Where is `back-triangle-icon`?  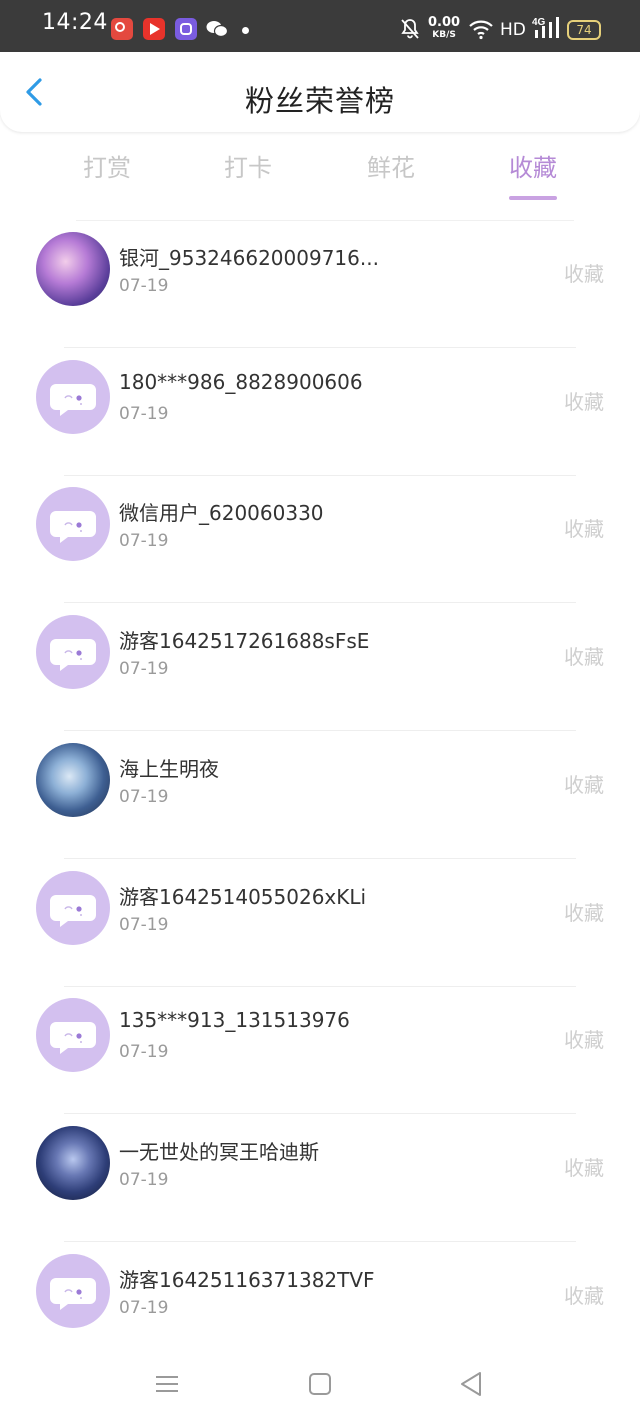 back-triangle-icon is located at coordinates (472, 1384).